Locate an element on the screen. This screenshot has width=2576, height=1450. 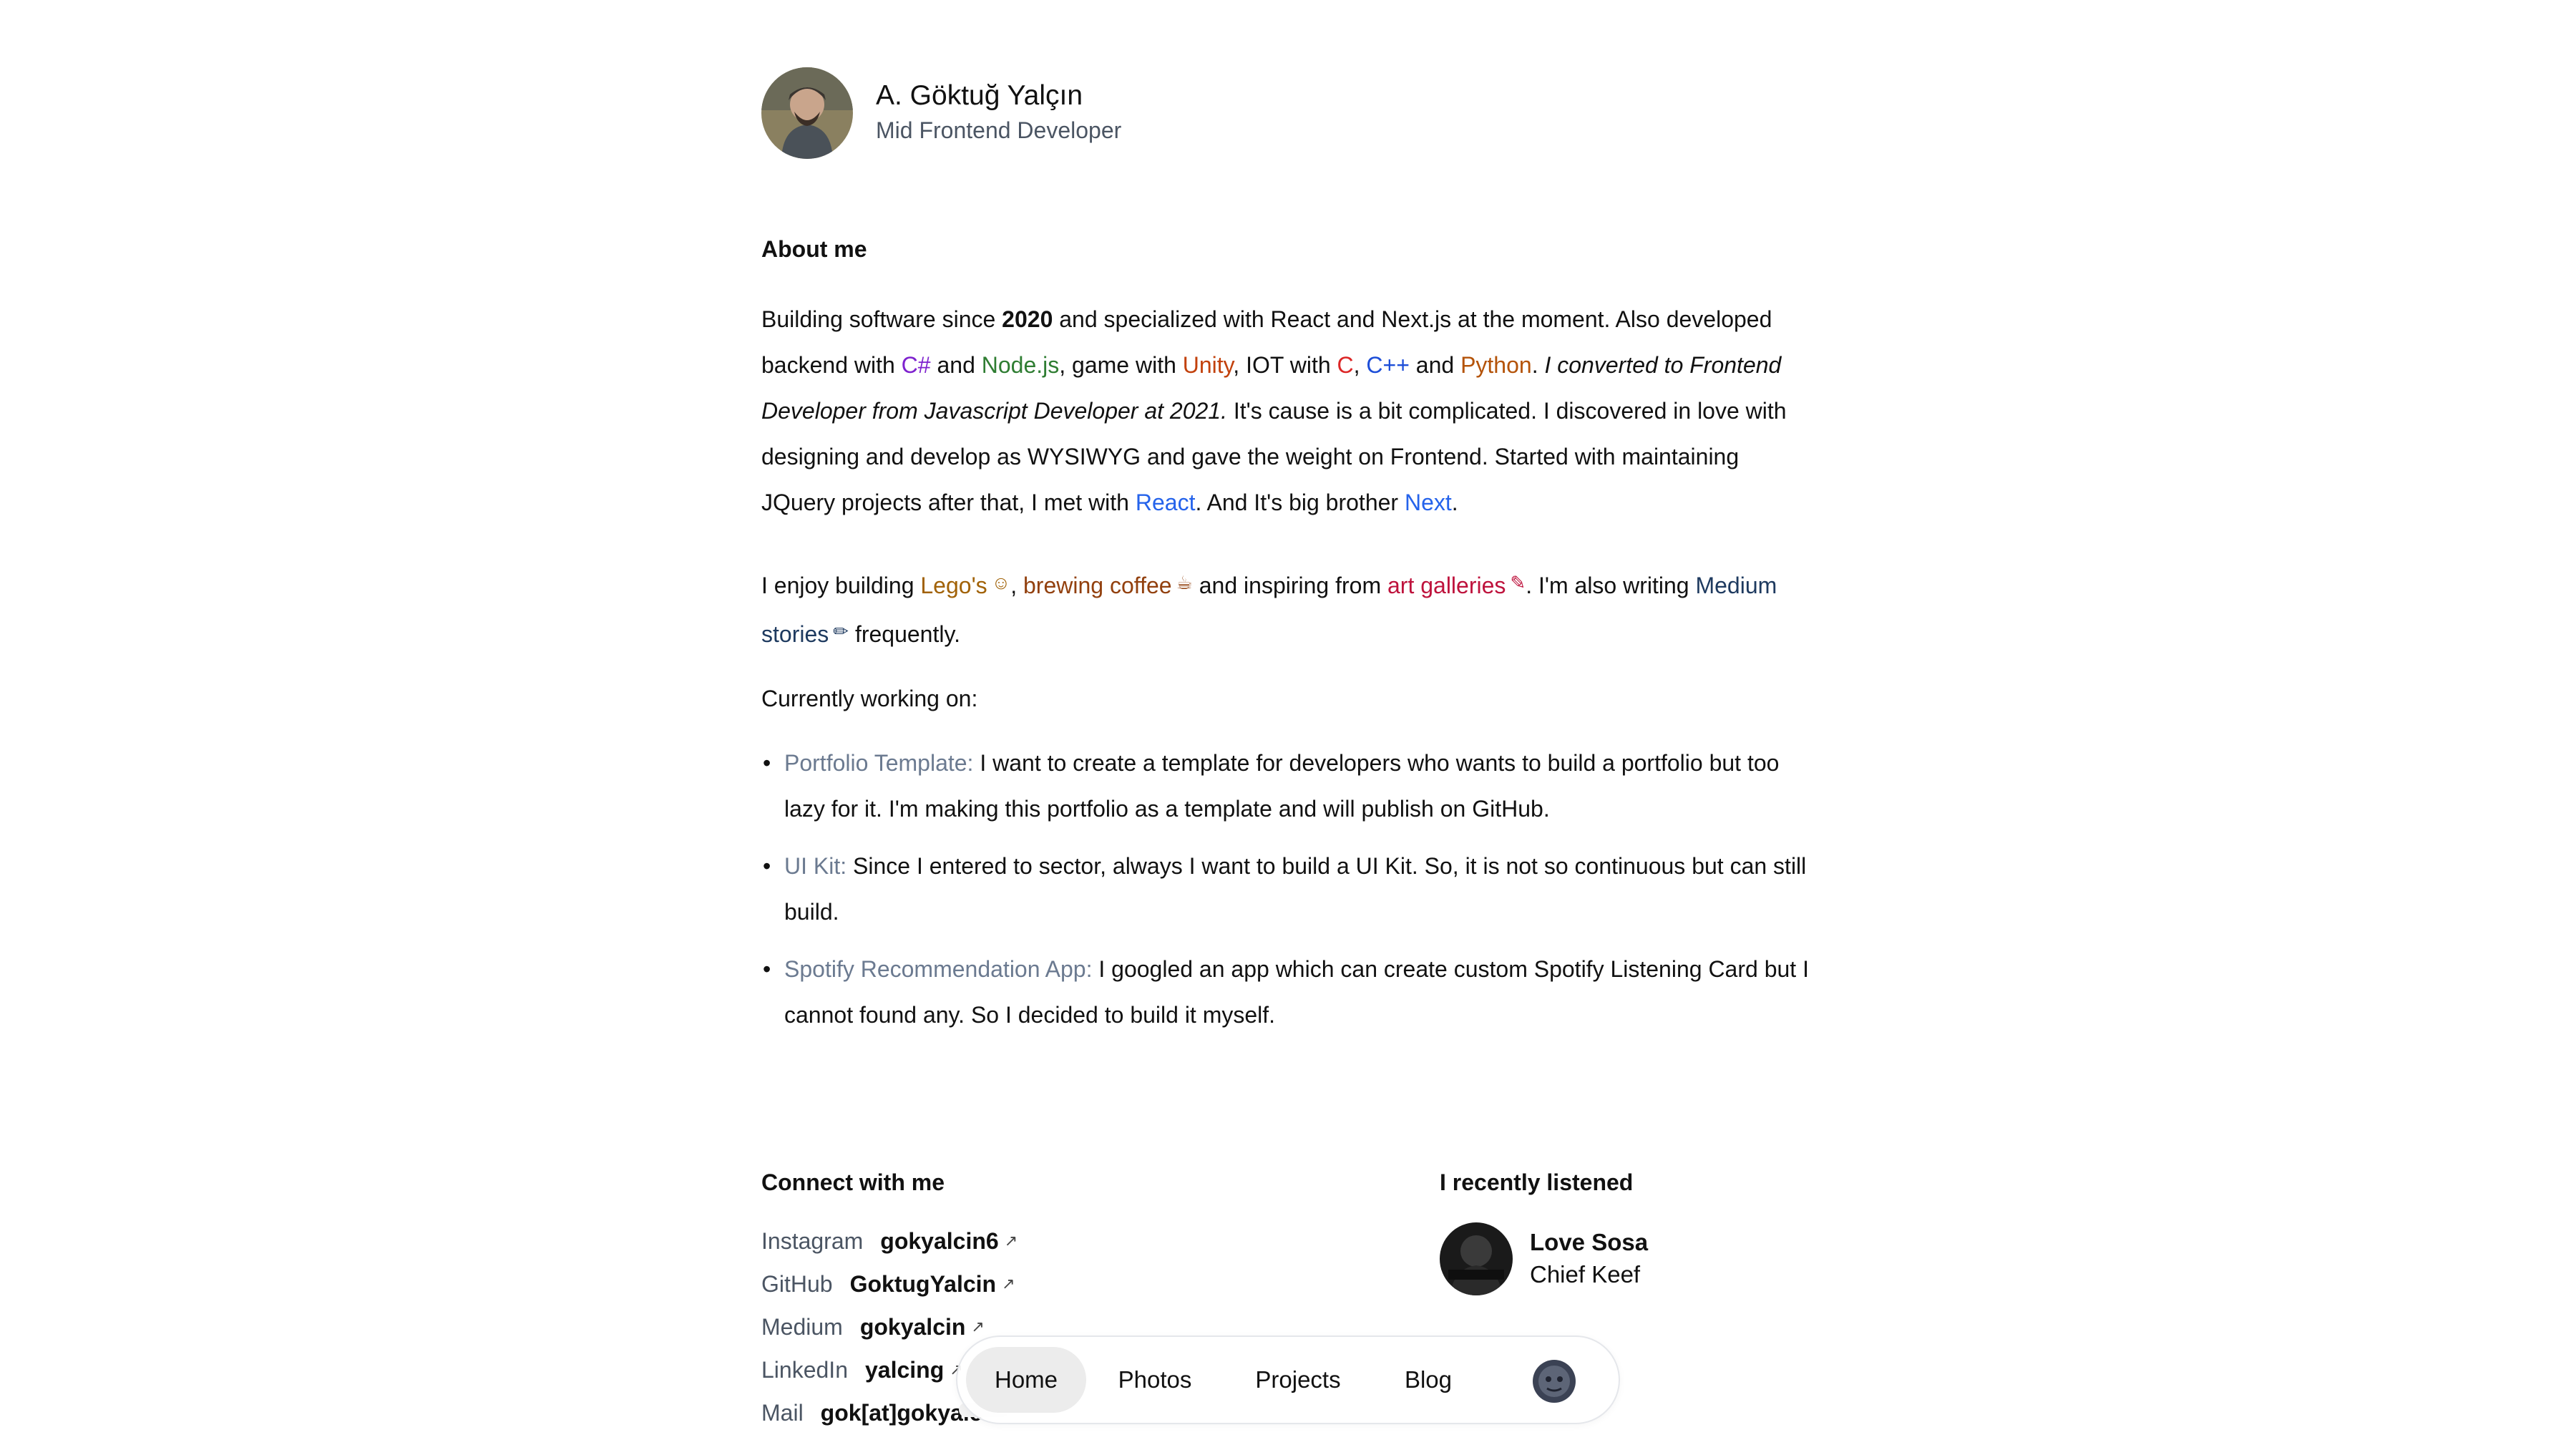
paintbrush-icon: ✎ is located at coordinates (1518, 582).